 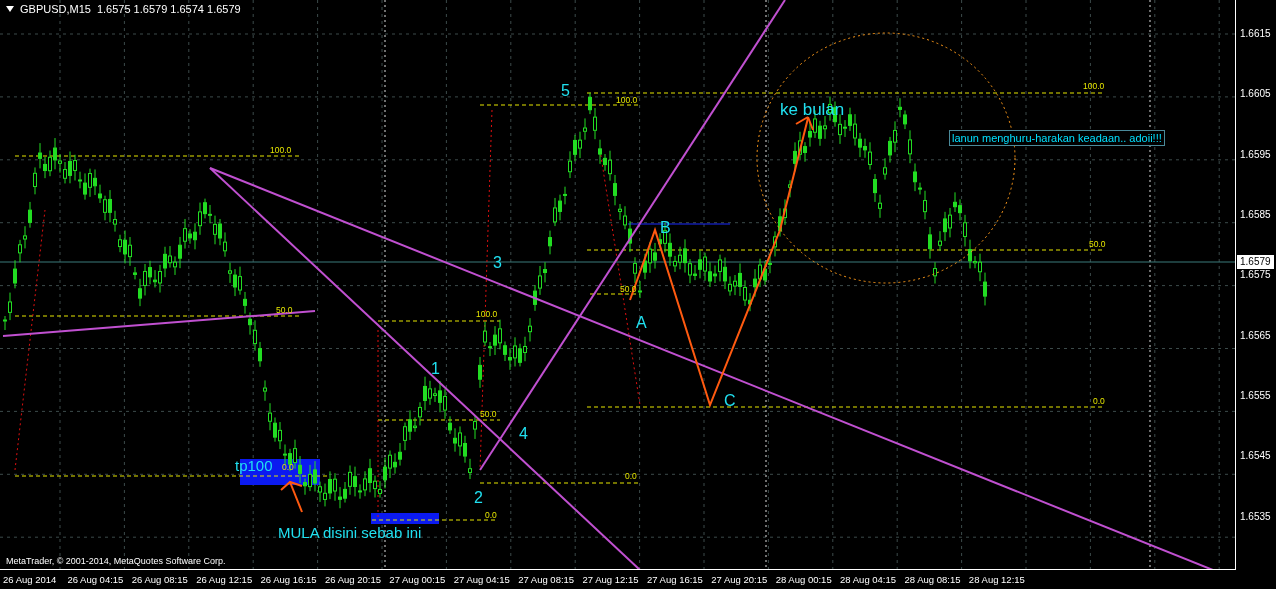 I want to click on time-axis-label: 26 Aug 12:15, so click(x=225, y=579).